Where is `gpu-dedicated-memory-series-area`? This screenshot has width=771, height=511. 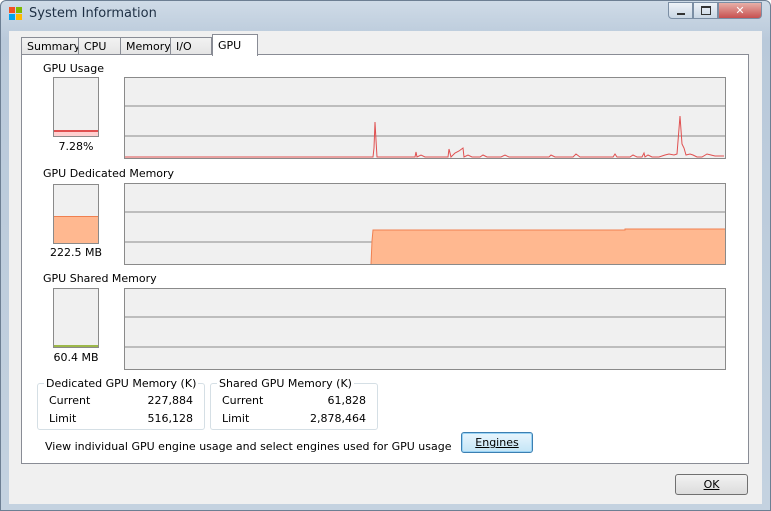
gpu-dedicated-memory-series-area is located at coordinates (548, 246).